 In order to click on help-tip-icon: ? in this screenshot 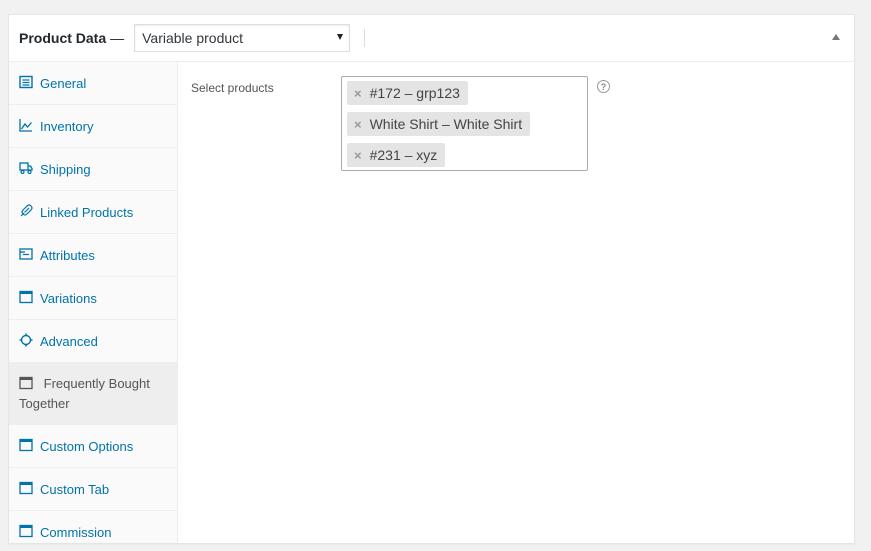, I will do `click(603, 86)`.